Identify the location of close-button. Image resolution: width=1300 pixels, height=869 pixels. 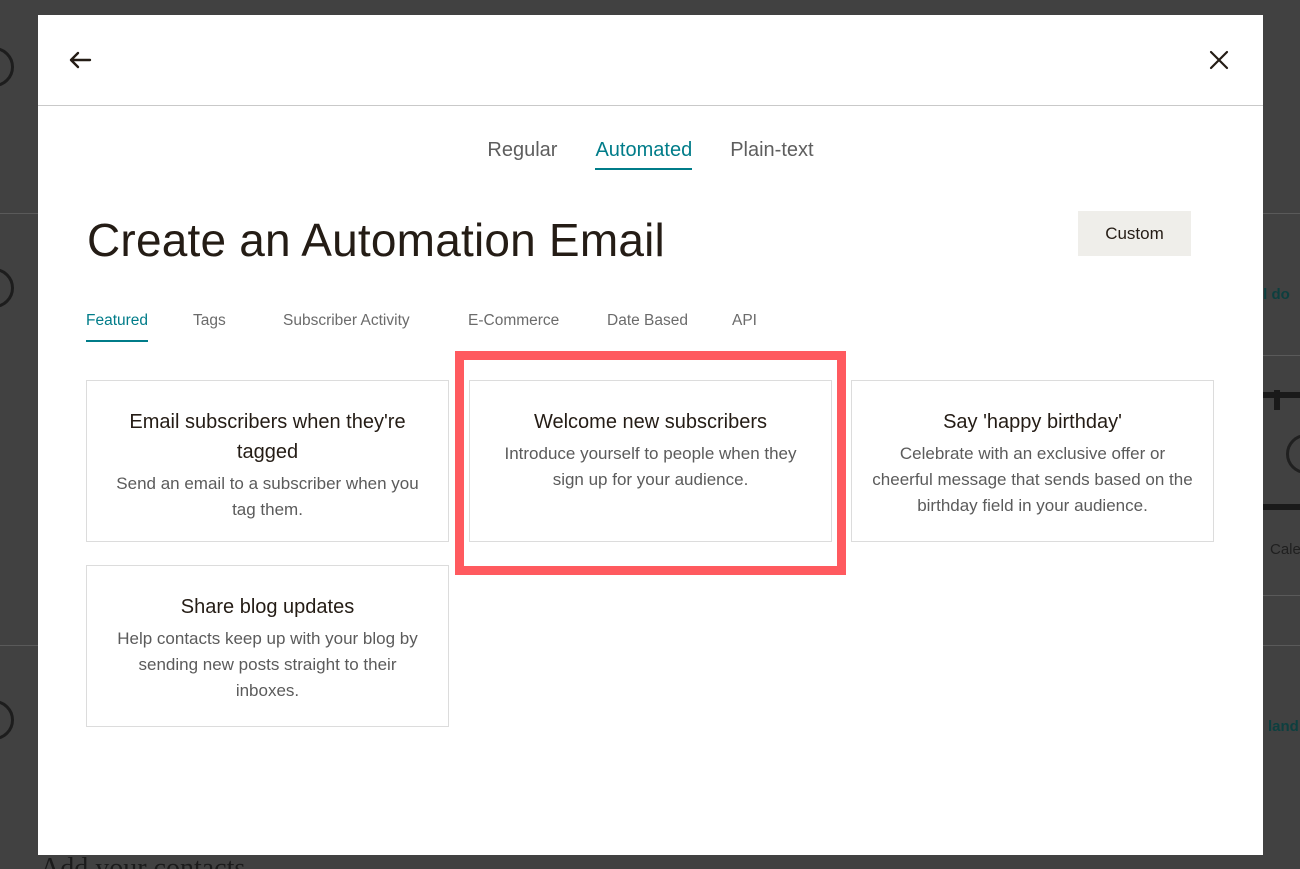
(1219, 60).